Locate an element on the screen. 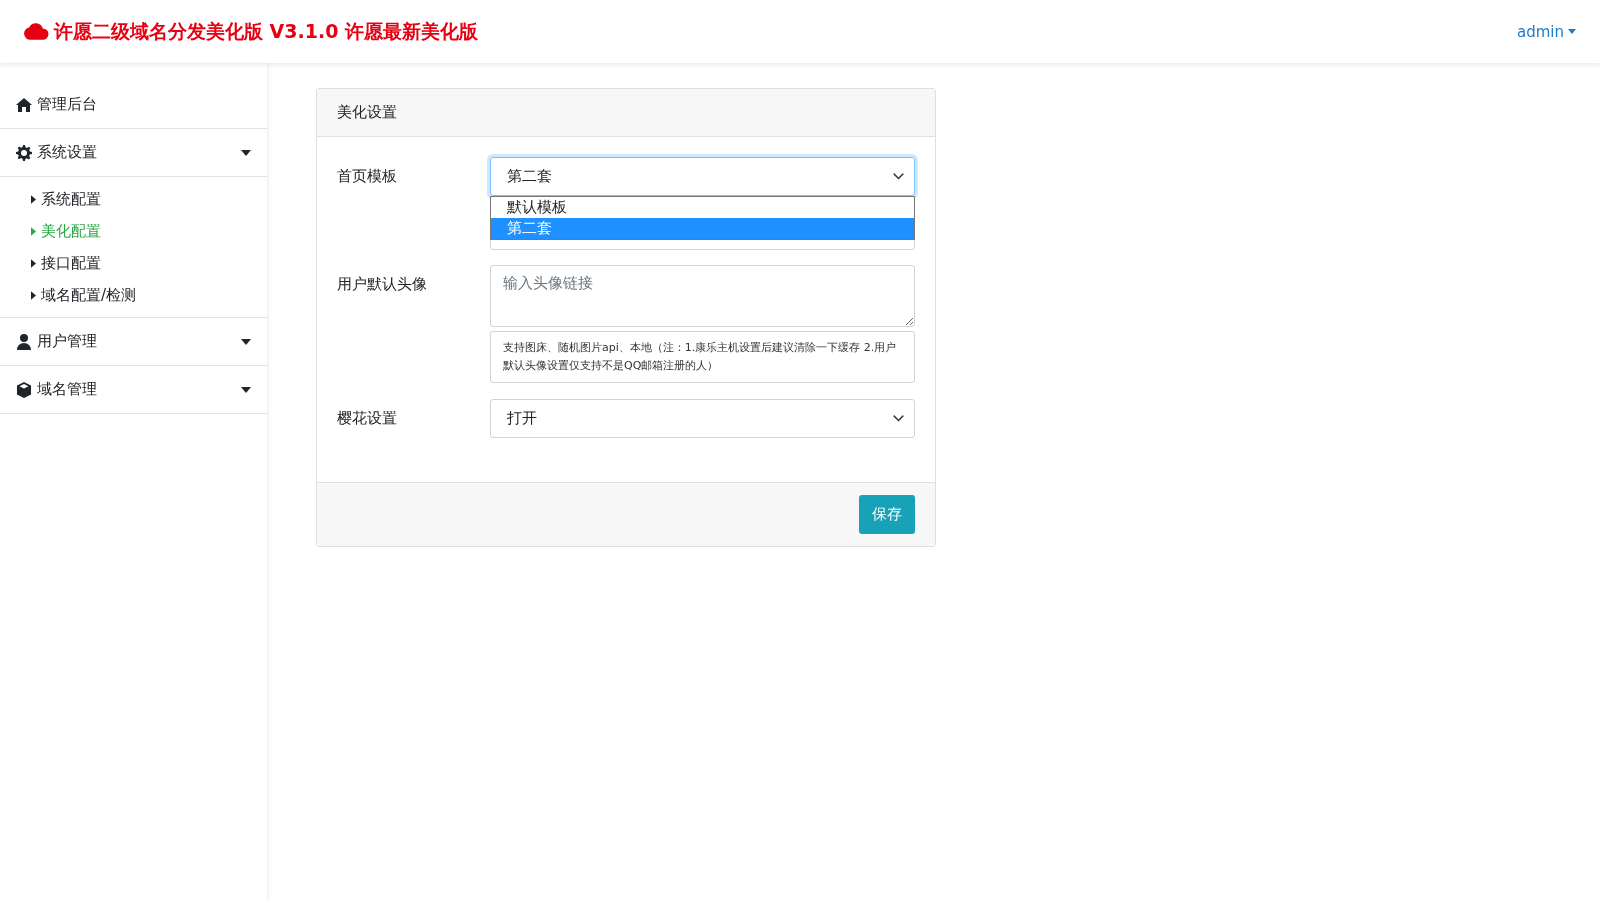 The height and width of the screenshot is (900, 1600). nav-group: 用户管理 is located at coordinates (133, 342).